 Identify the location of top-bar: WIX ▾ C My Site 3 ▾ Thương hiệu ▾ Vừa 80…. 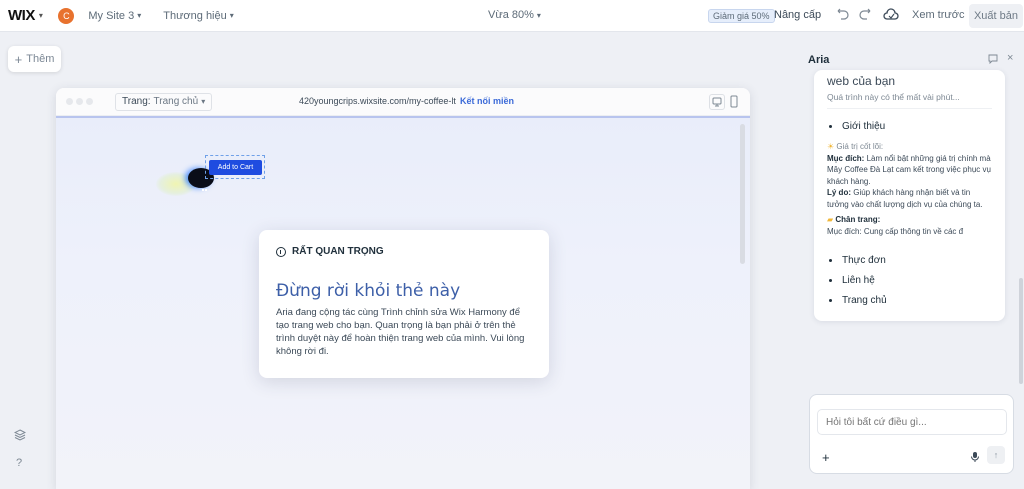
(512, 16).